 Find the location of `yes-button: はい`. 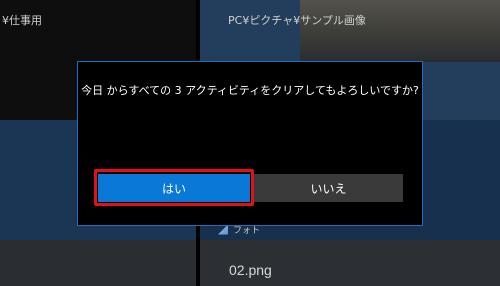

yes-button: はい is located at coordinates (174, 188).